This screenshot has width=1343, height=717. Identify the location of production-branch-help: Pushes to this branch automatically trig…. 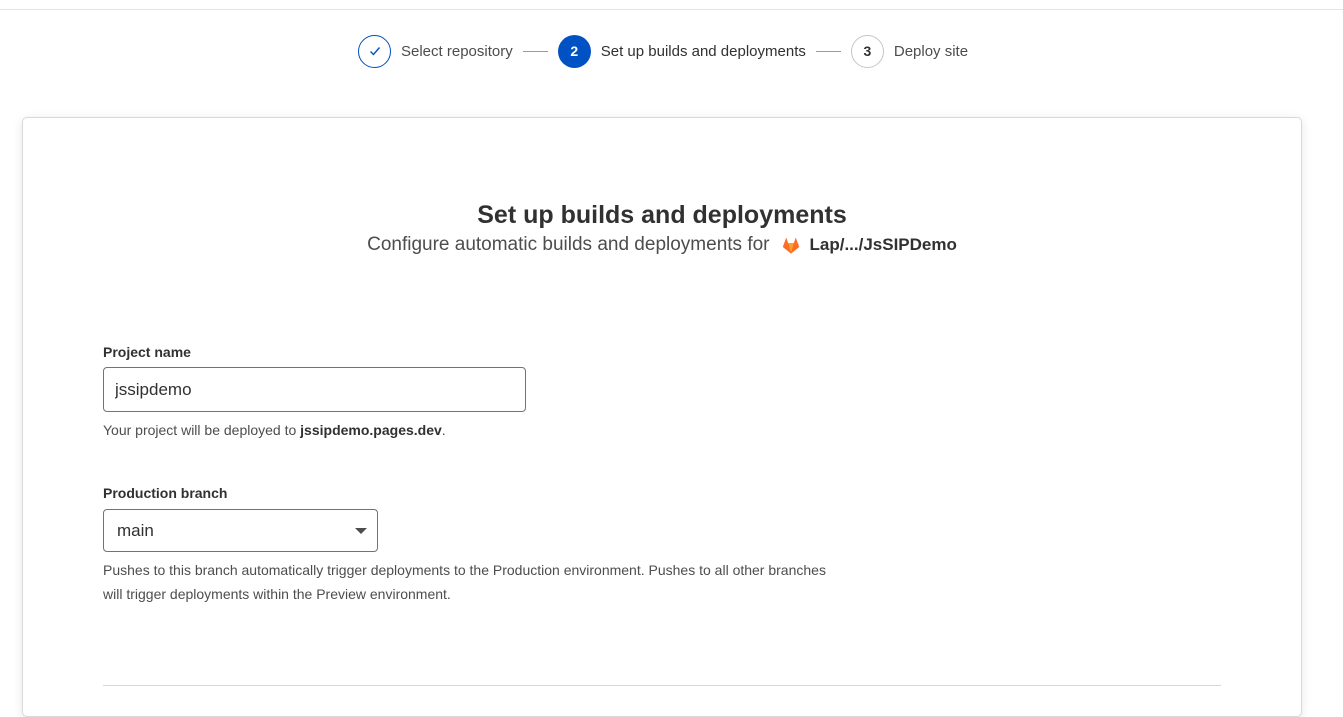
(464, 582).